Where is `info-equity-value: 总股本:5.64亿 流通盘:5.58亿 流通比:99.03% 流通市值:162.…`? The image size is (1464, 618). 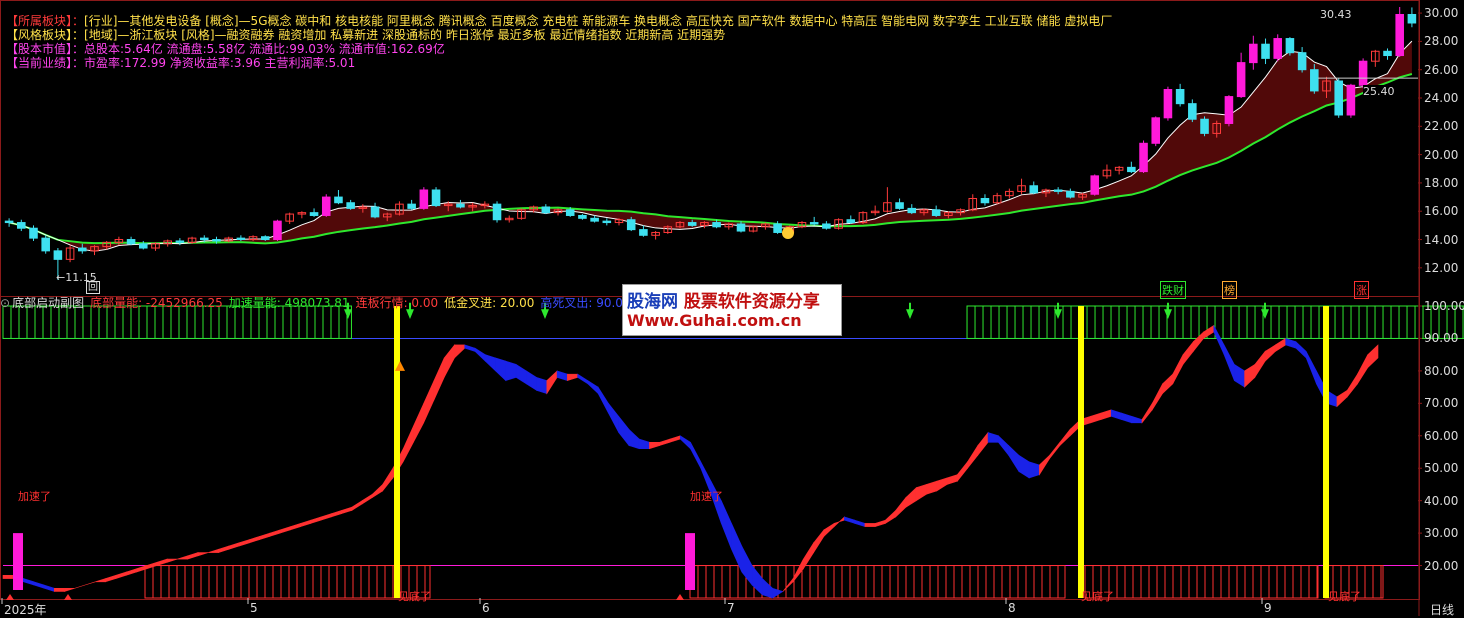 info-equity-value: 总股本:5.64亿 流通盘:5.58亿 流通比:99.03% 流通市值:162.… is located at coordinates (264, 49).